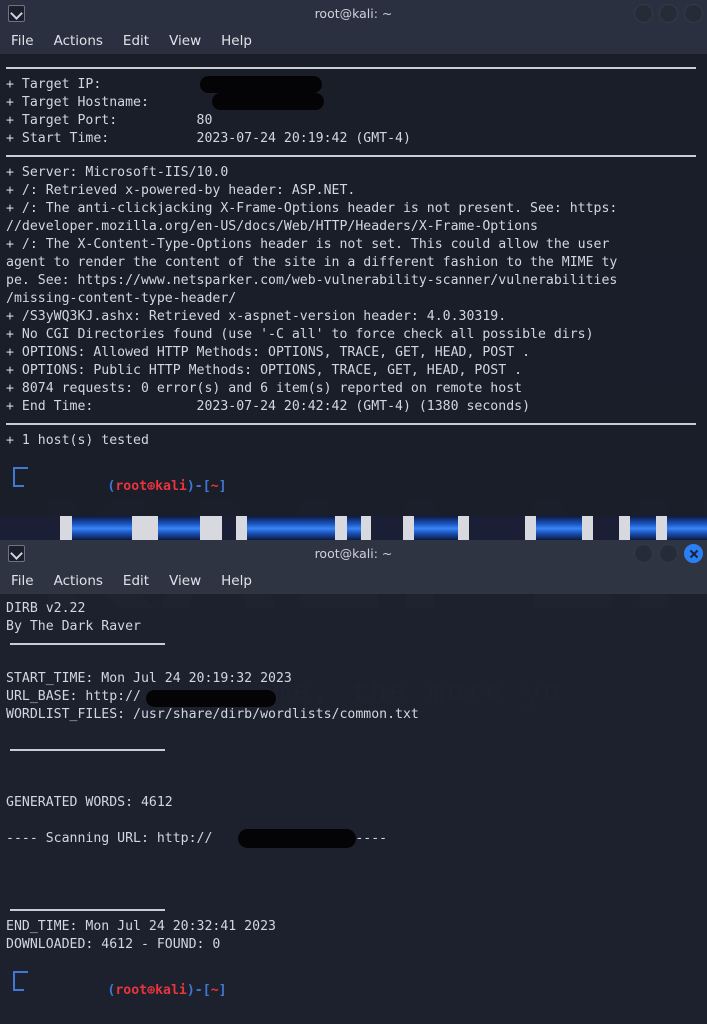  What do you see at coordinates (109, 120) in the screenshot?
I see `output-line: + Target Port: 80` at bounding box center [109, 120].